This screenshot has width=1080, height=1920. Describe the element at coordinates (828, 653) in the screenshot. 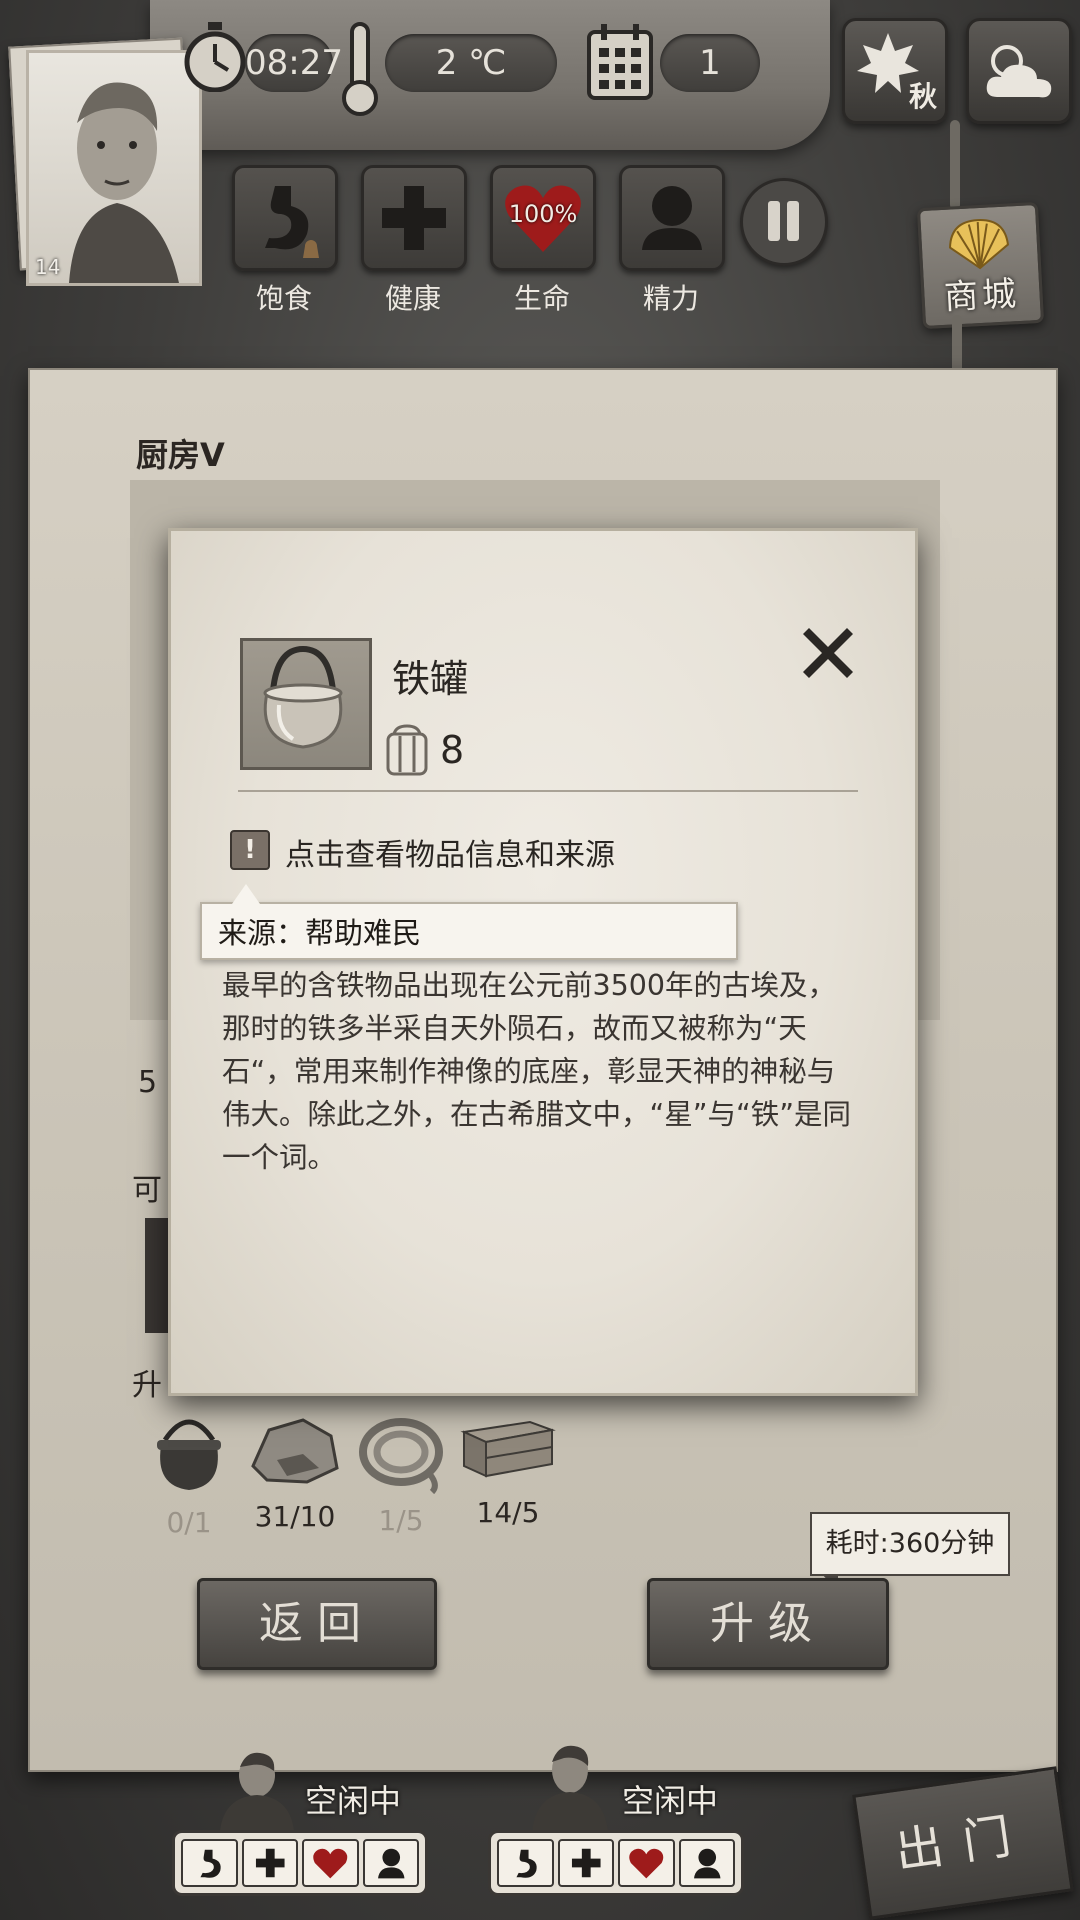

I see `close-icon` at that location.